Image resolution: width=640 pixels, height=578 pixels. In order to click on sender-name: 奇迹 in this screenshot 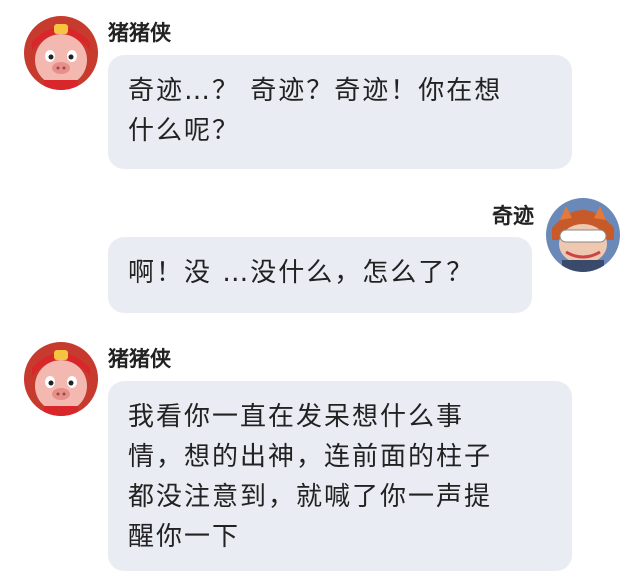, I will do `click(513, 216)`.